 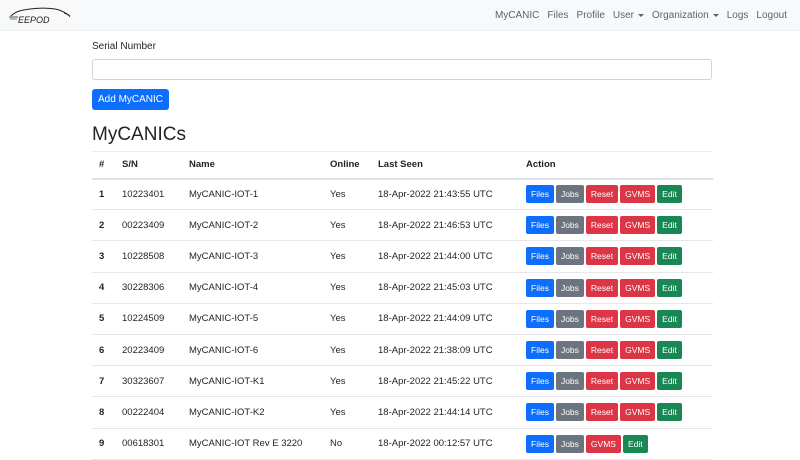 What do you see at coordinates (517, 15) in the screenshot?
I see `nav-mycanic: MyCANIC` at bounding box center [517, 15].